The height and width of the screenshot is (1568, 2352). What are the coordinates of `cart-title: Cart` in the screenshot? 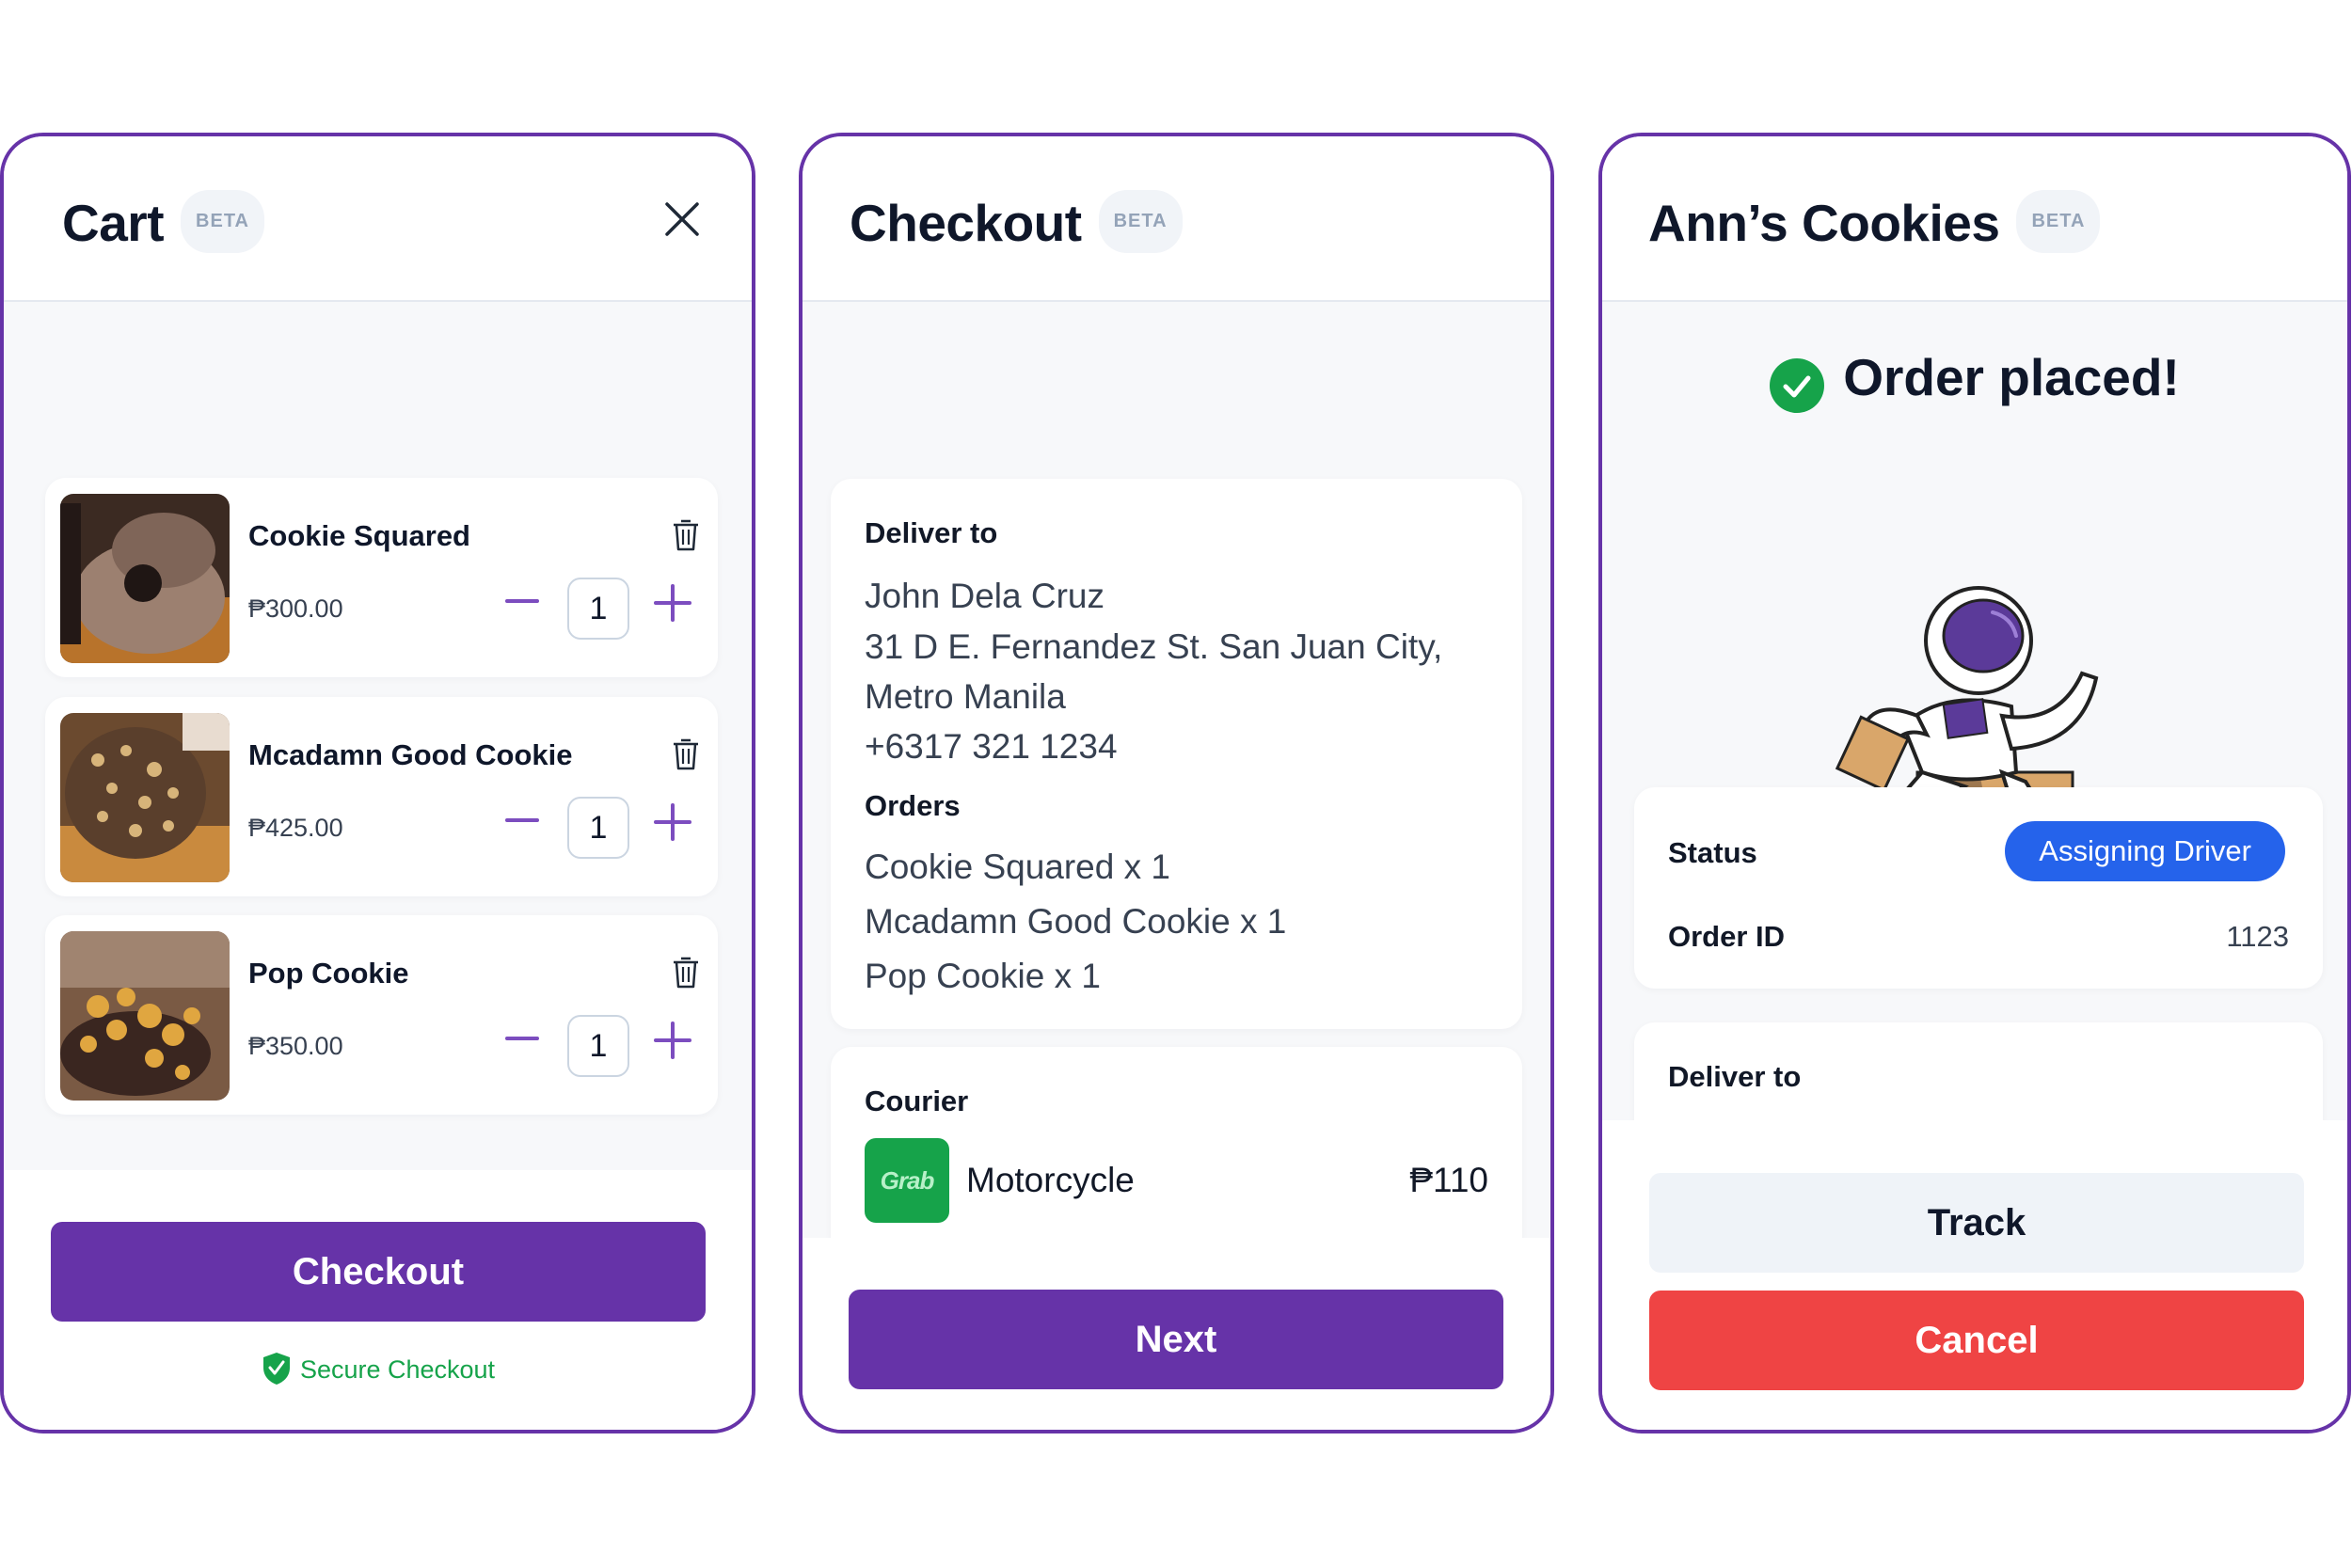 It's located at (113, 223).